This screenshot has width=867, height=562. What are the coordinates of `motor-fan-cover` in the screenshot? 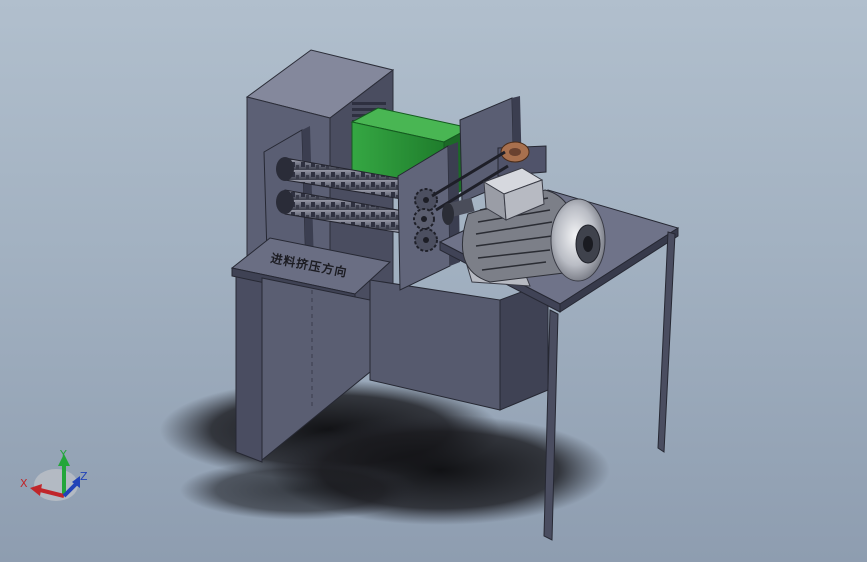 It's located at (578, 240).